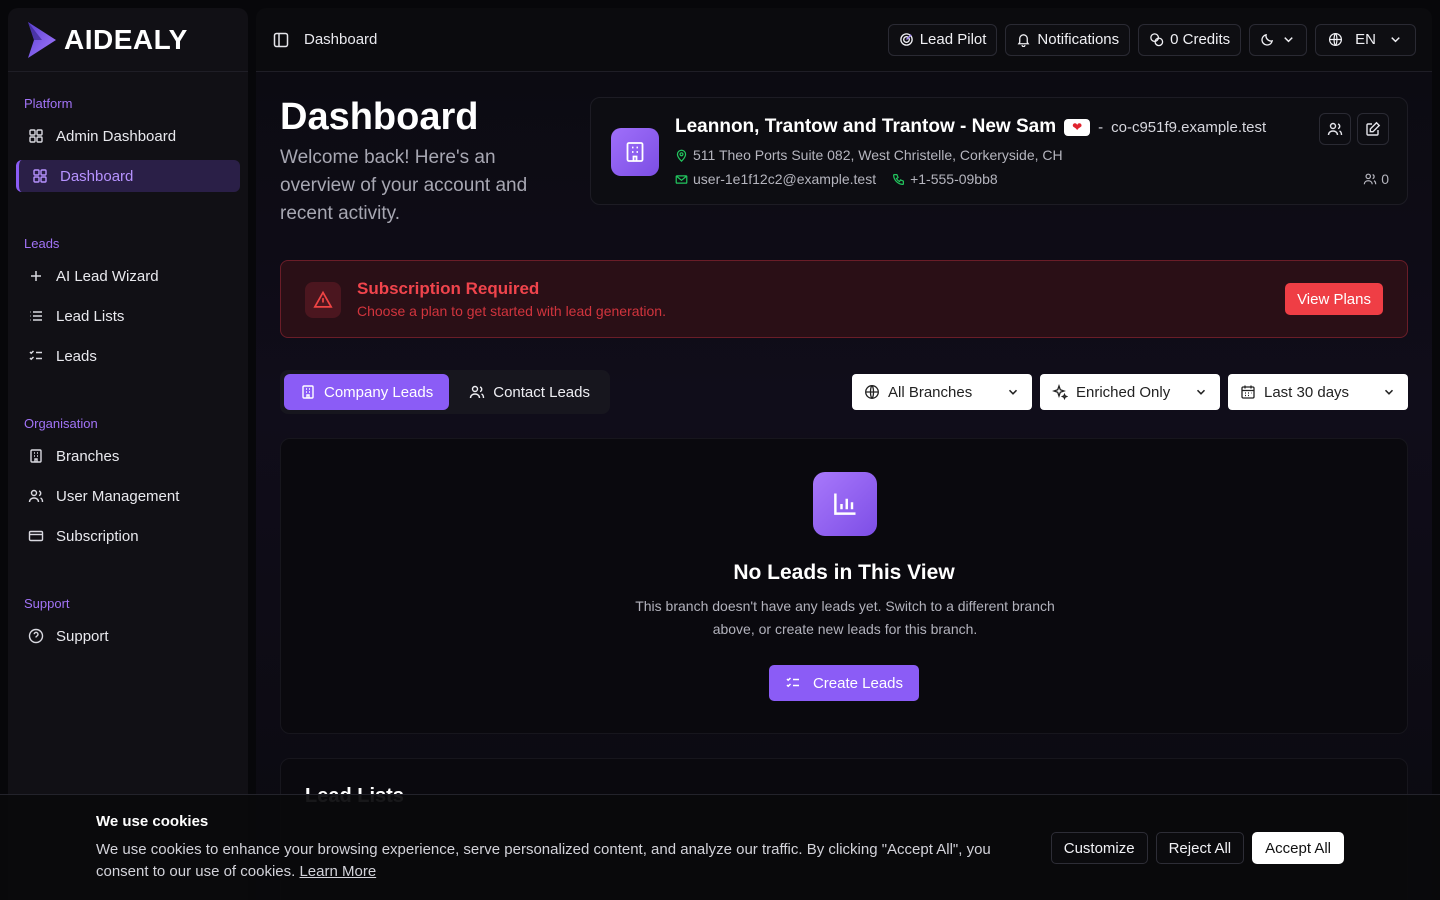  What do you see at coordinates (529, 392) in the screenshot?
I see `tab-contact-leads: Contact Leads` at bounding box center [529, 392].